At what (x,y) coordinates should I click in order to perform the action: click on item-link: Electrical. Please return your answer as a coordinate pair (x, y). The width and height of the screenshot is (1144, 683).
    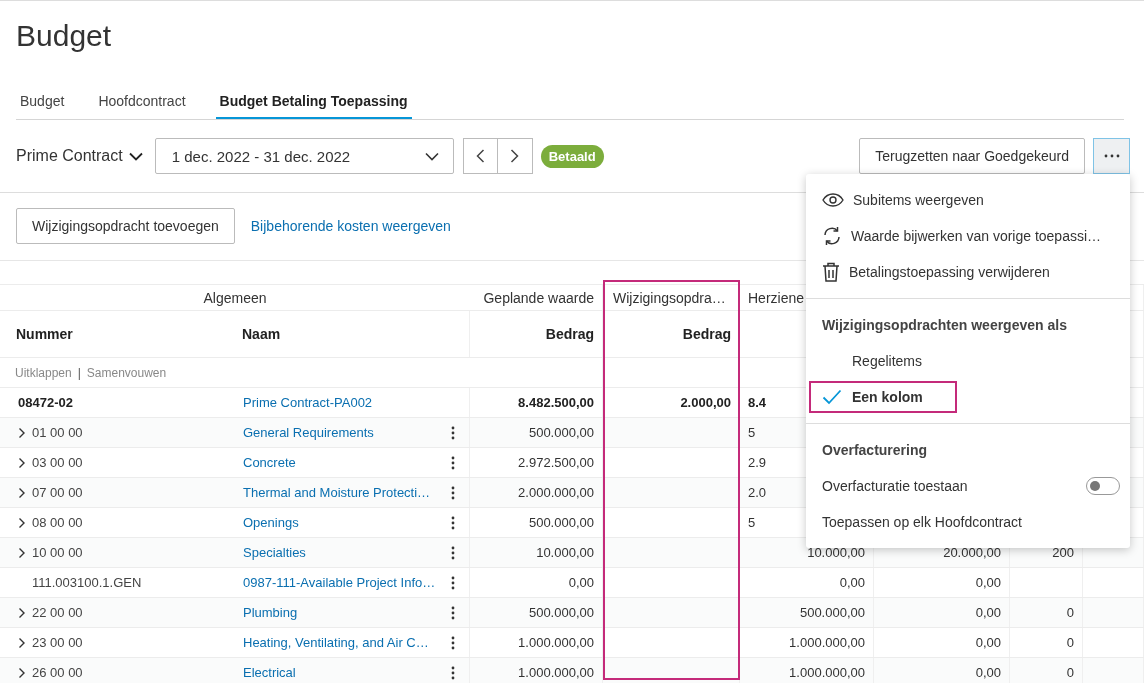
    Looking at the image, I should click on (269, 672).